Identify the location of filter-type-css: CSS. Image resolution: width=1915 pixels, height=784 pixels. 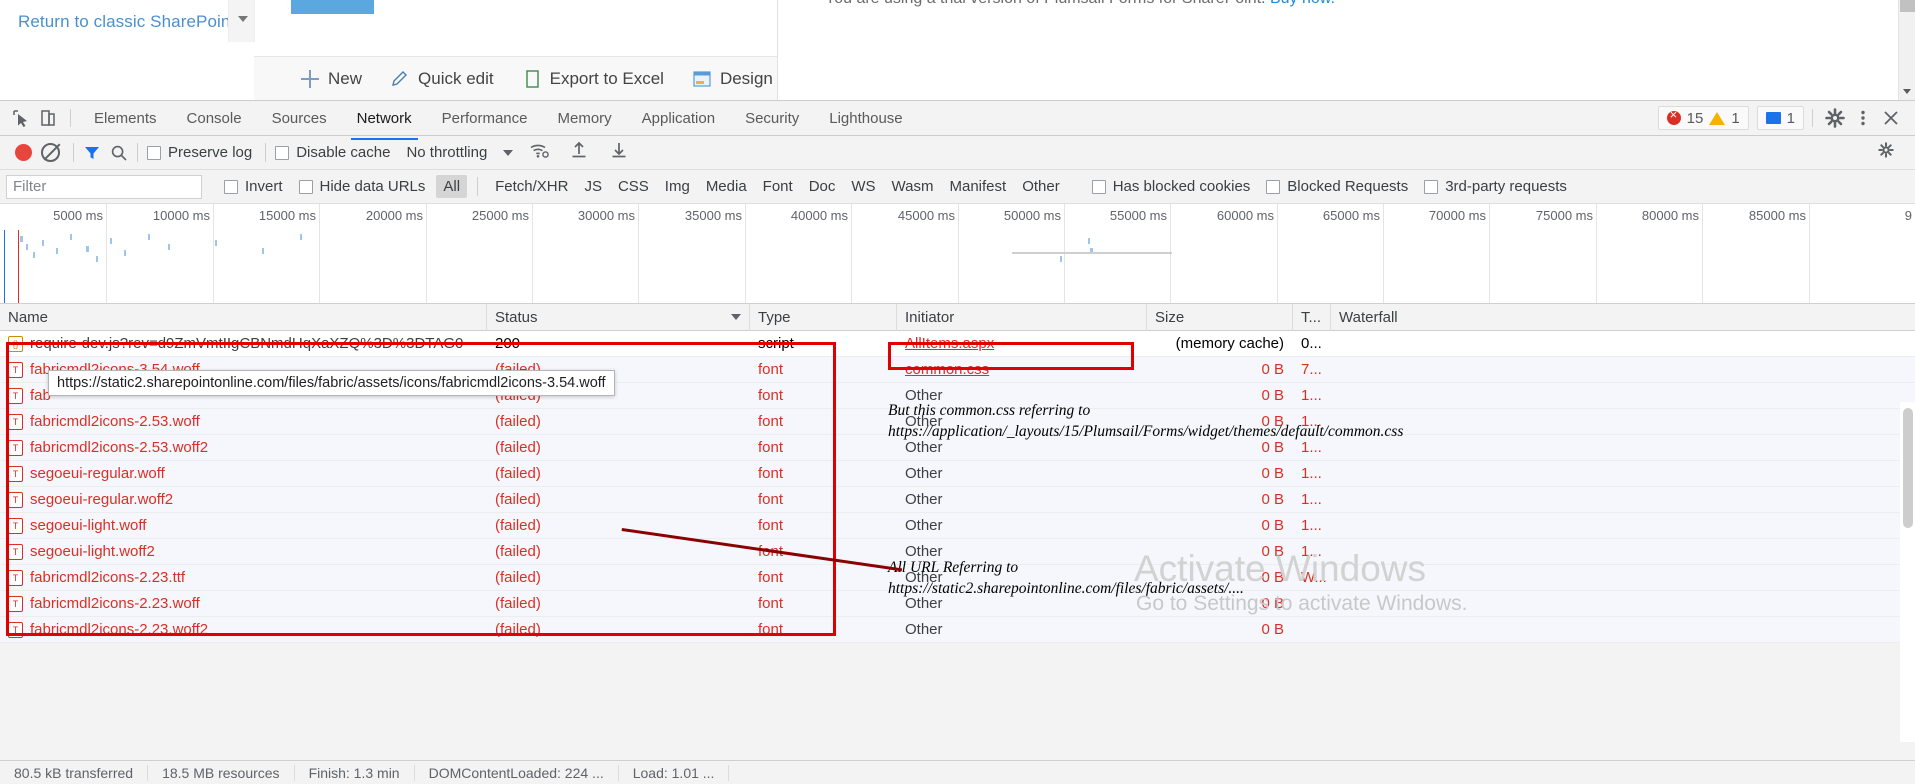
(633, 186).